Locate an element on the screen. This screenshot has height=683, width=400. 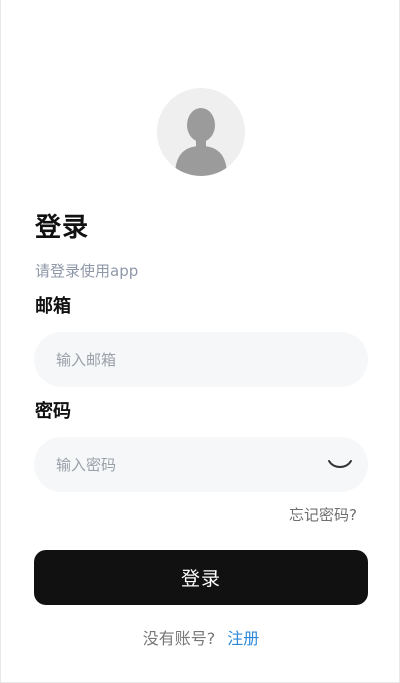
register-link: 注册 is located at coordinates (243, 638).